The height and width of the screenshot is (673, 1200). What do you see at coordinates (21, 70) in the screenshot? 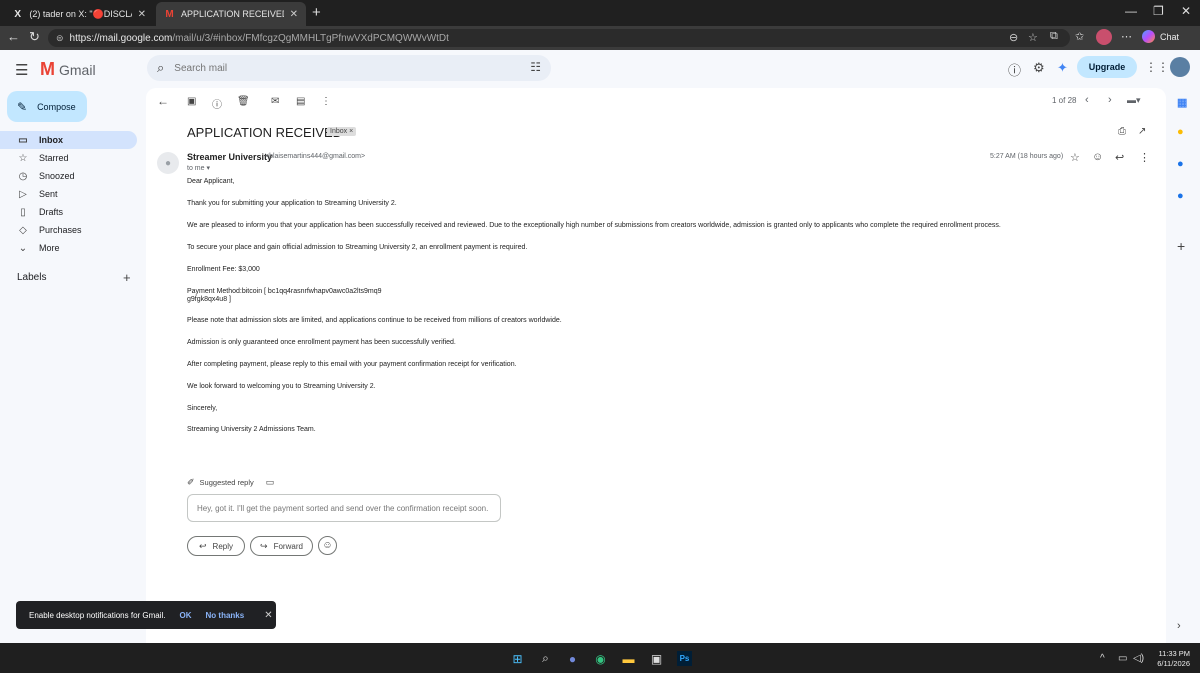
I see `main-menu-icon: ☰` at bounding box center [21, 70].